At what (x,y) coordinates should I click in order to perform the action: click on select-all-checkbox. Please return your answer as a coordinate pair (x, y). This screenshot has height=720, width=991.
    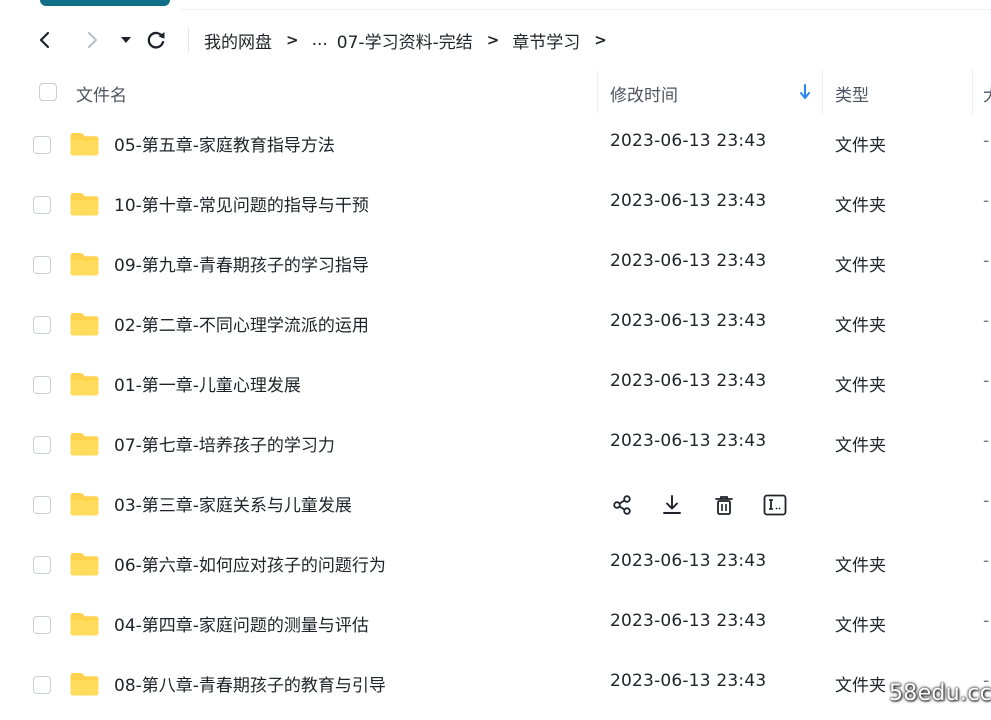
    Looking at the image, I should click on (48, 92).